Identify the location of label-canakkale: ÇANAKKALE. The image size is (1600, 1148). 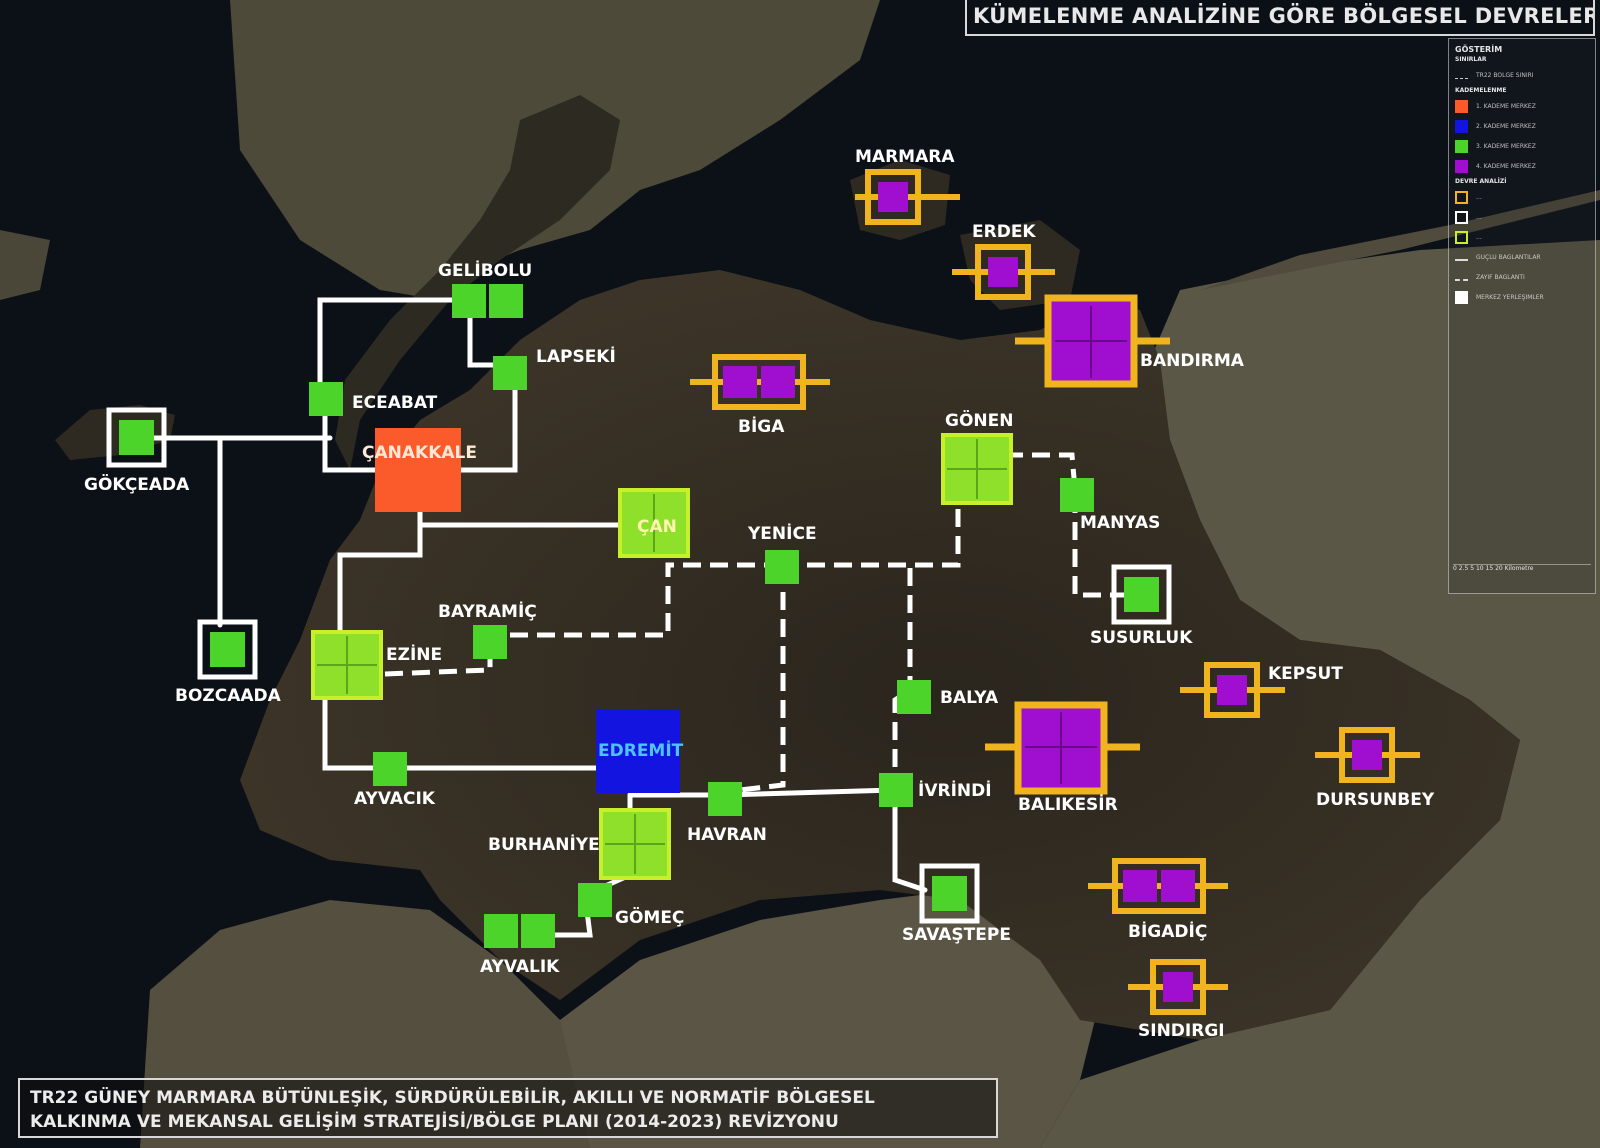
(419, 453).